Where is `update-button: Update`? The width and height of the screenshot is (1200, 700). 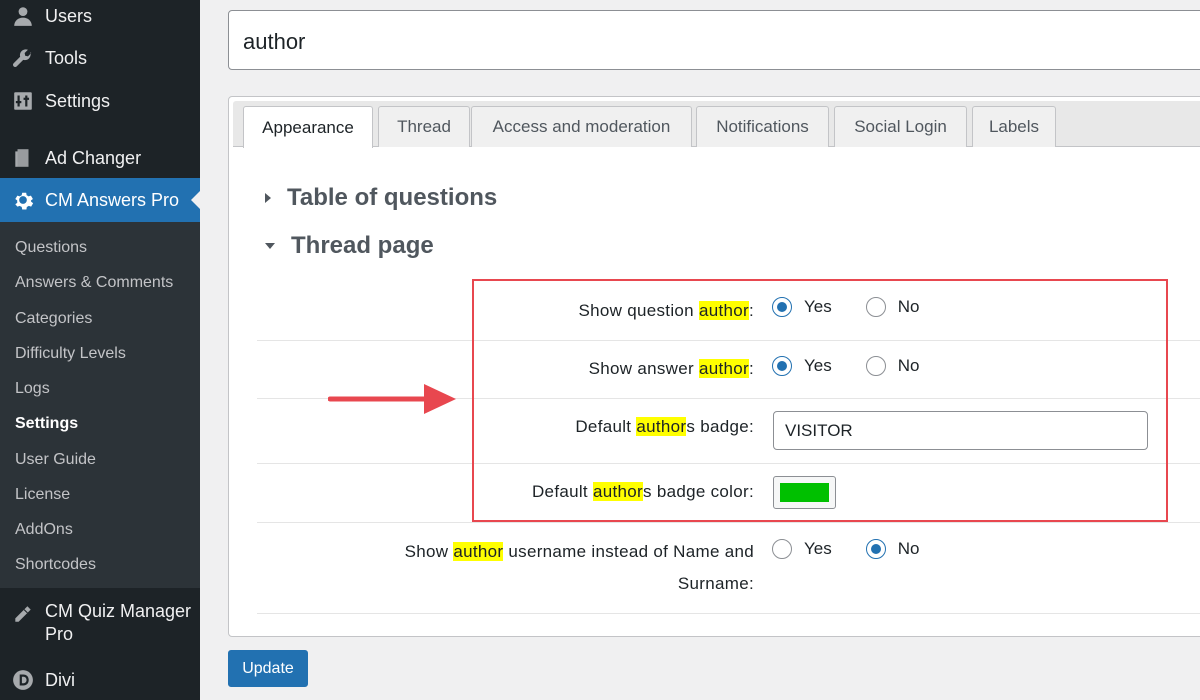 update-button: Update is located at coordinates (268, 668).